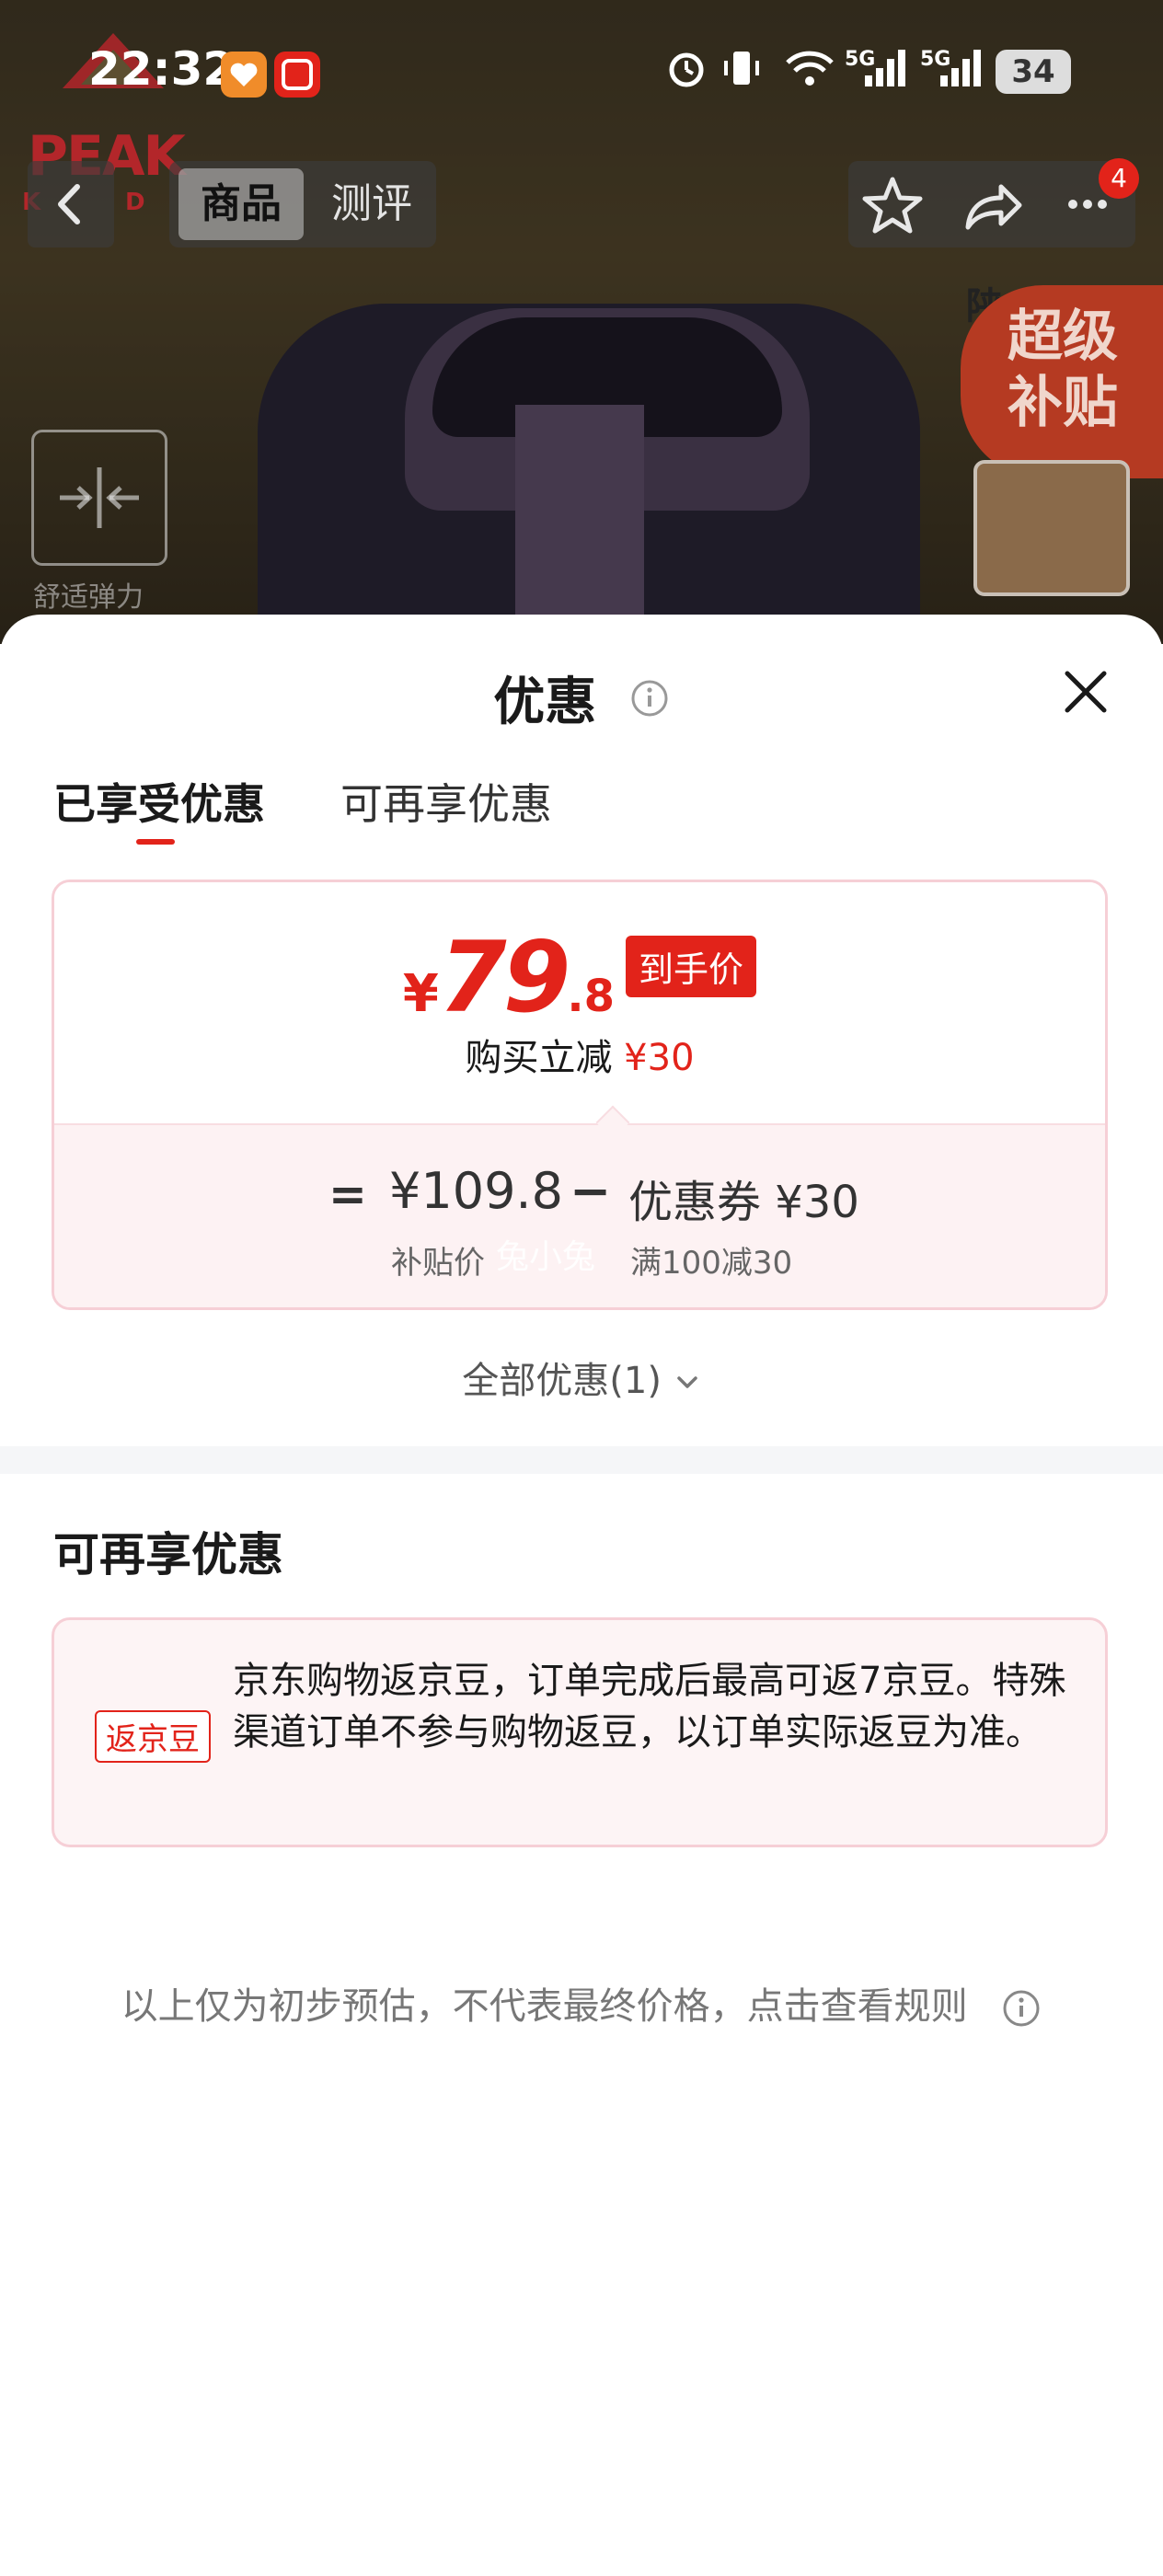 The width and height of the screenshot is (1163, 2576). I want to click on all-promos-toggle: 全部优惠(1), so click(581, 1377).